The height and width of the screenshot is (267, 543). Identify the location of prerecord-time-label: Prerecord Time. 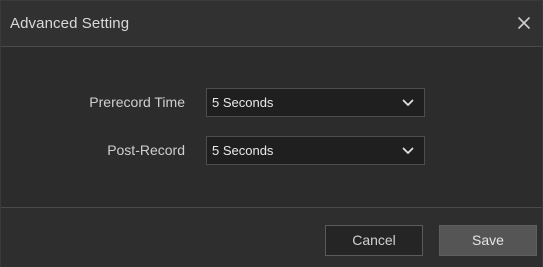
(137, 102).